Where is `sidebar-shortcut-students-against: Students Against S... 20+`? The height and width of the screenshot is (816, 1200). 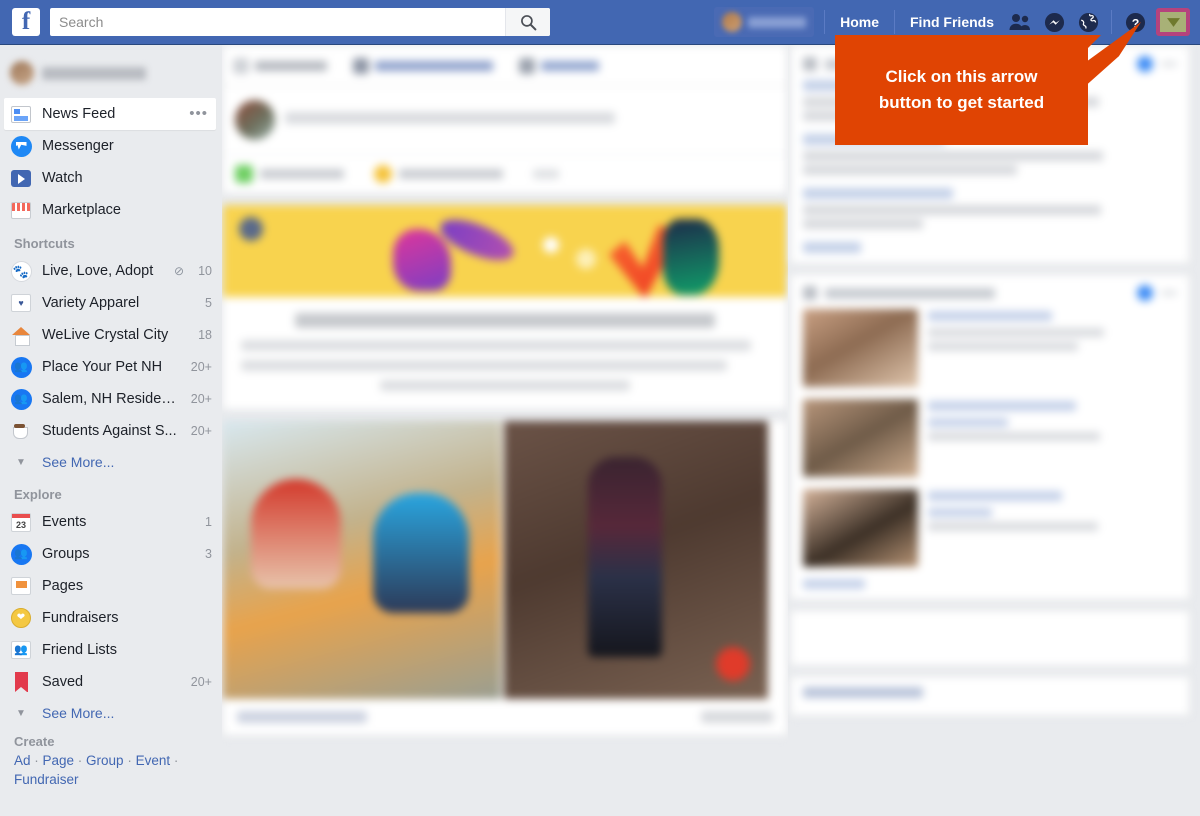 sidebar-shortcut-students-against: Students Against S... 20+ is located at coordinates (110, 431).